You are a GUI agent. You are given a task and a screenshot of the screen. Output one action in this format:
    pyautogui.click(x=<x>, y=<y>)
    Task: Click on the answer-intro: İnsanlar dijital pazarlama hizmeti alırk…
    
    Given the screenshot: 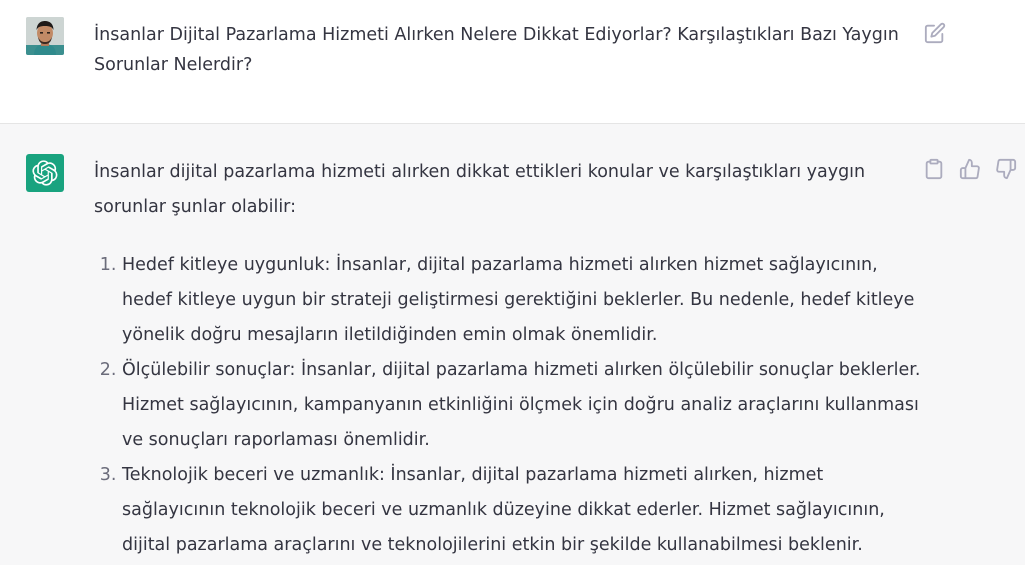 What is the action you would take?
    pyautogui.click(x=480, y=189)
    